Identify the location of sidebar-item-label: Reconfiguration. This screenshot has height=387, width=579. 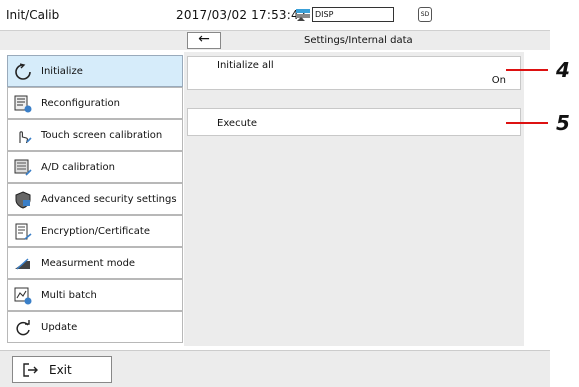
(80, 103).